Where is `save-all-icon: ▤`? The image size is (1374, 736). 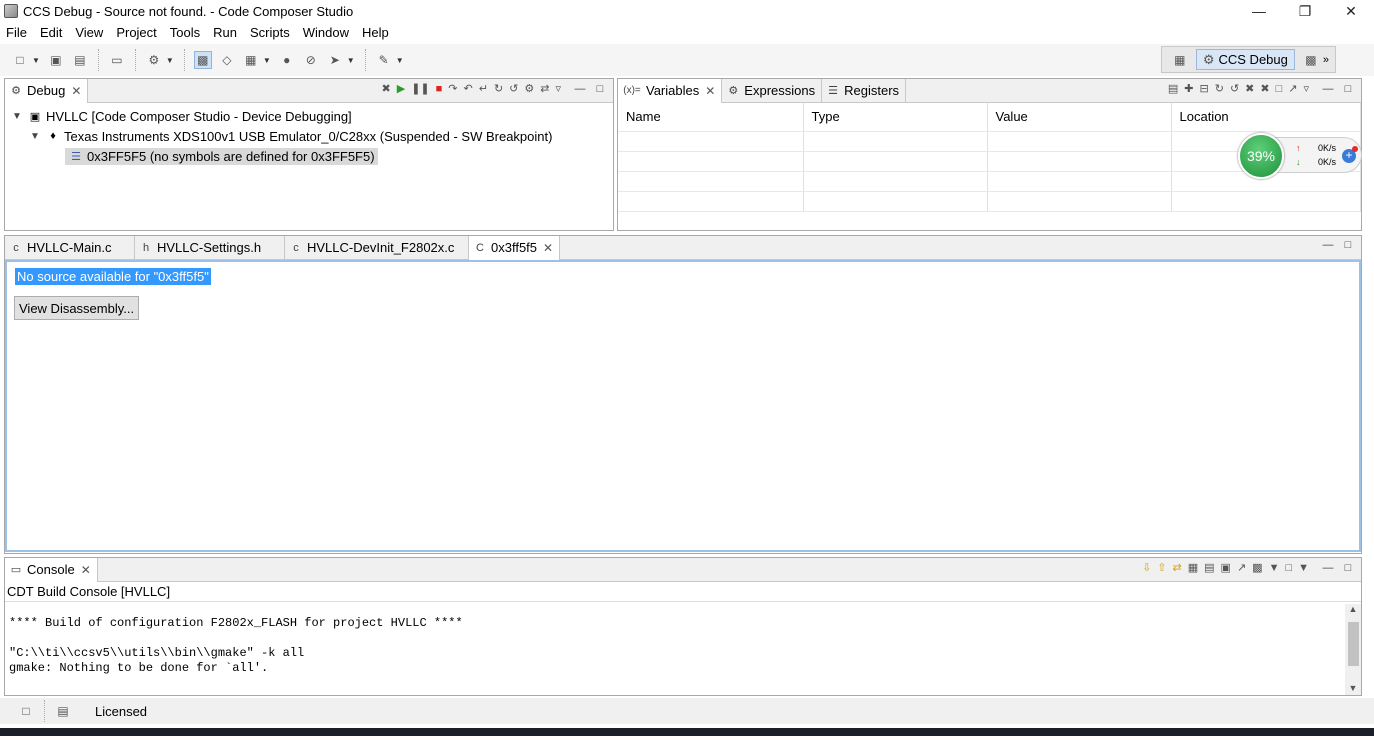
save-all-icon: ▤ is located at coordinates (80, 60).